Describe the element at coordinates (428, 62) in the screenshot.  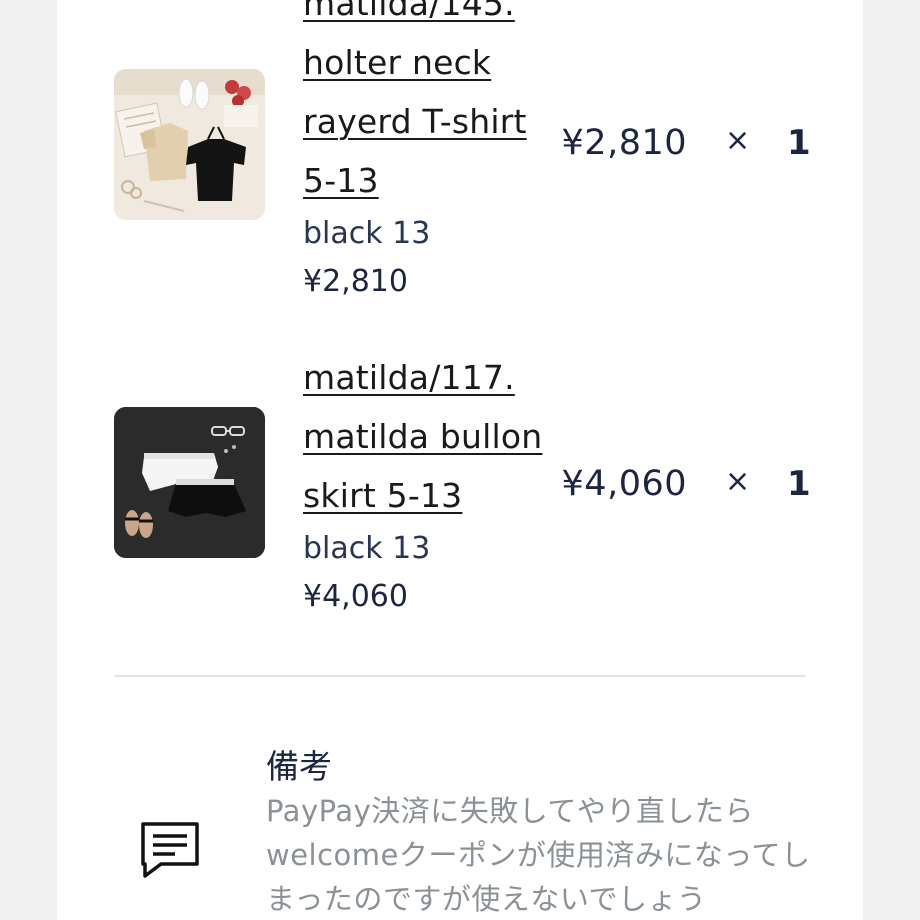
I see `product-title-line: holter neck` at that location.